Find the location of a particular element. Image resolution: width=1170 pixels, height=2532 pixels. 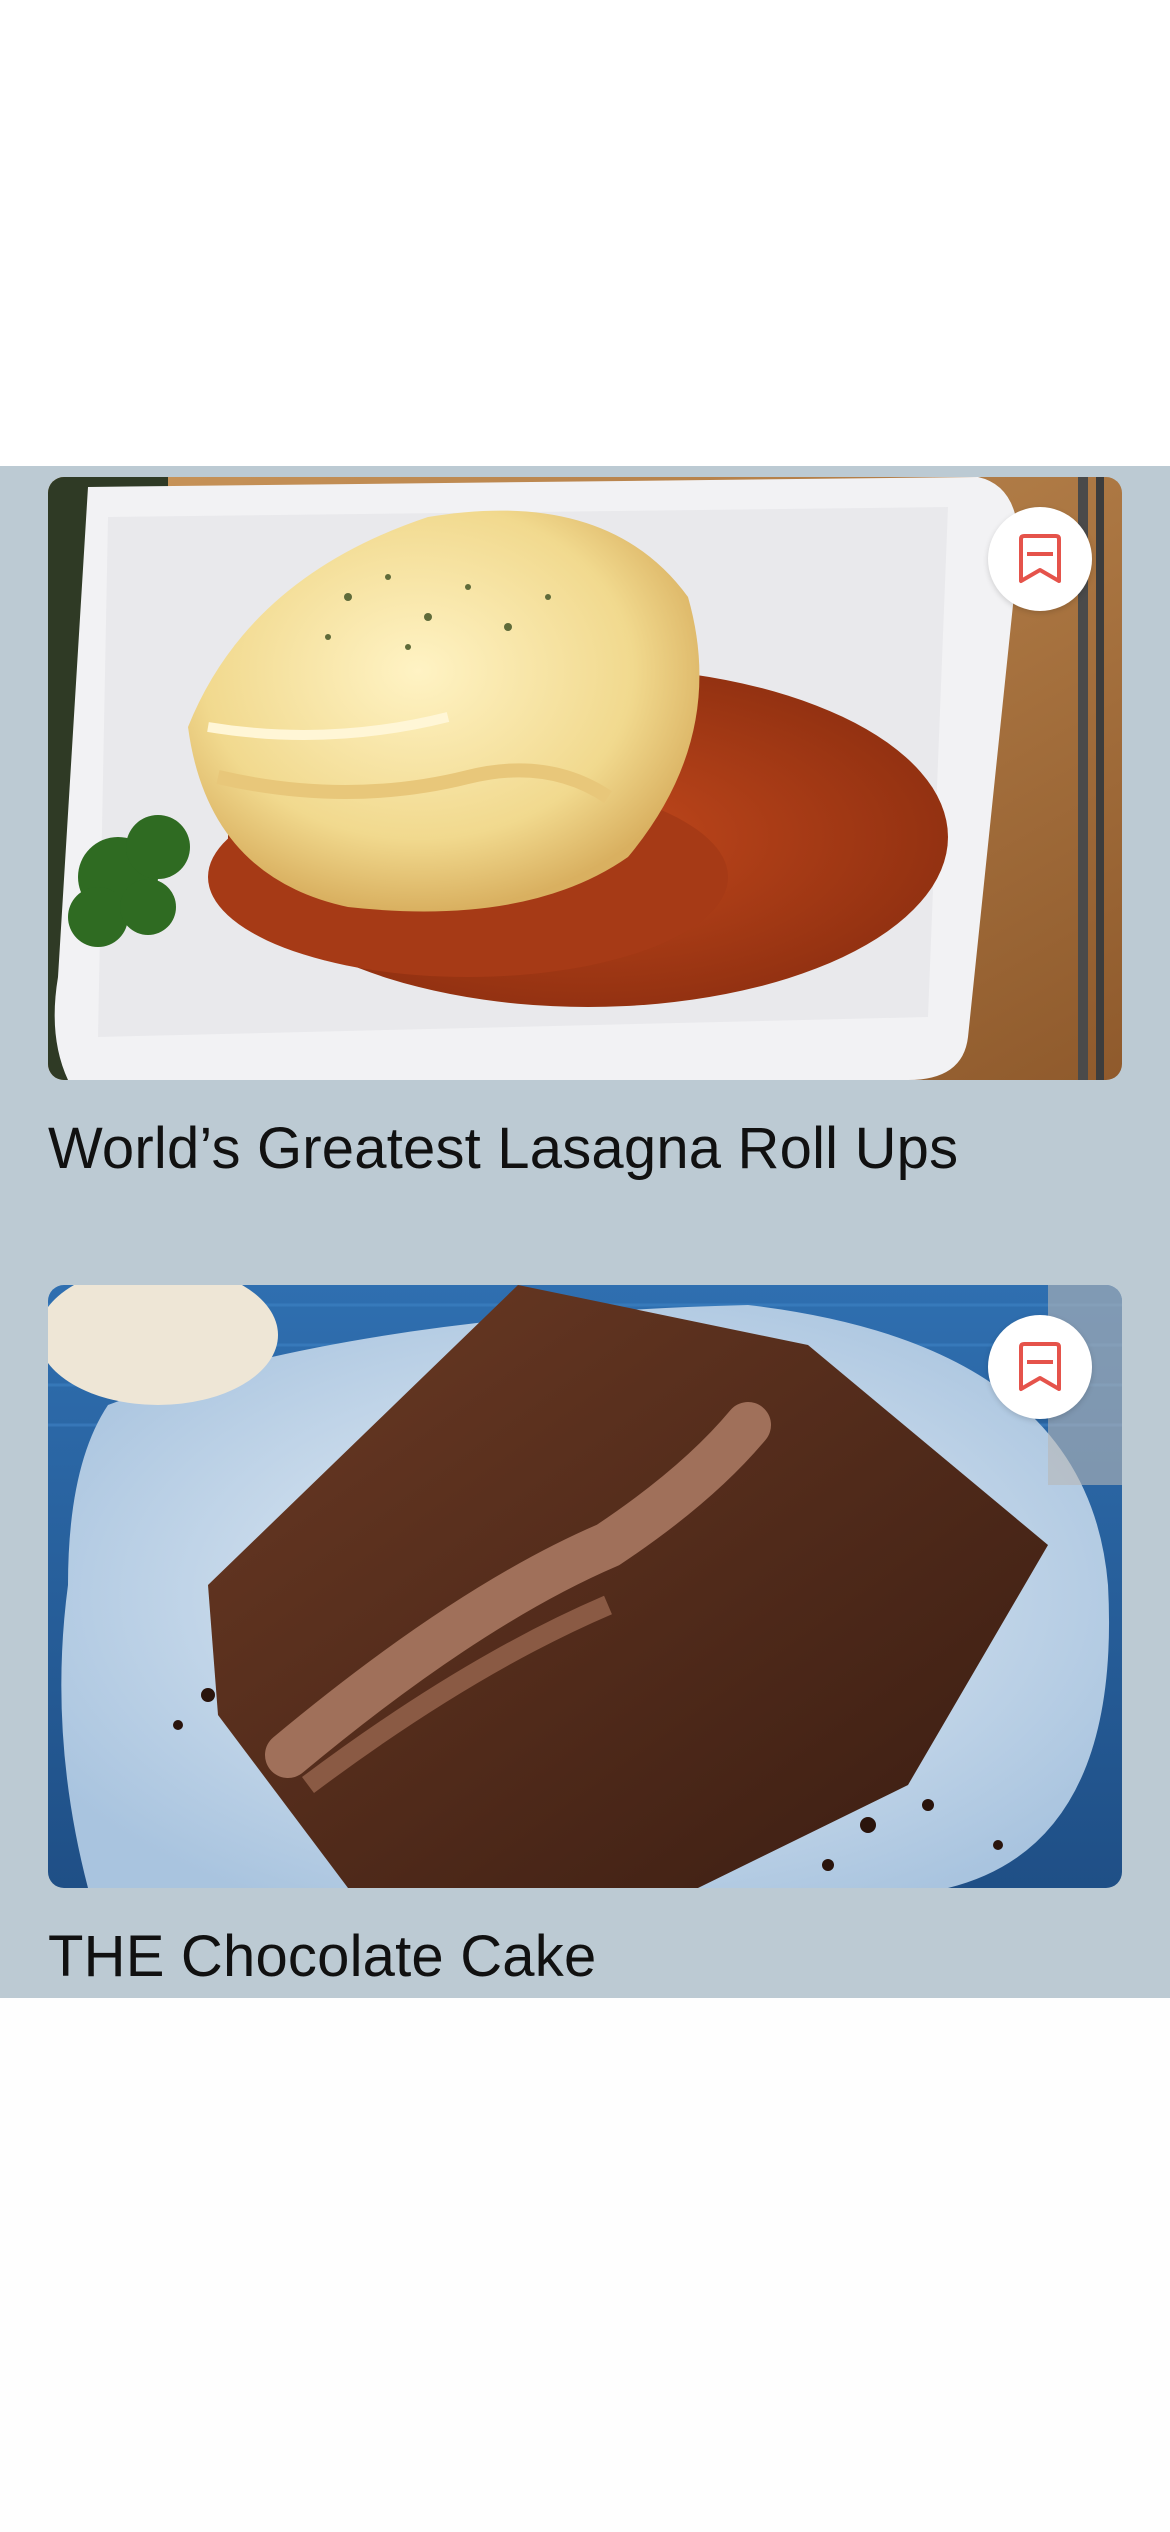

recipe-title: World’s Greatest Lasagna Roll Ups is located at coordinates (585, 1131).